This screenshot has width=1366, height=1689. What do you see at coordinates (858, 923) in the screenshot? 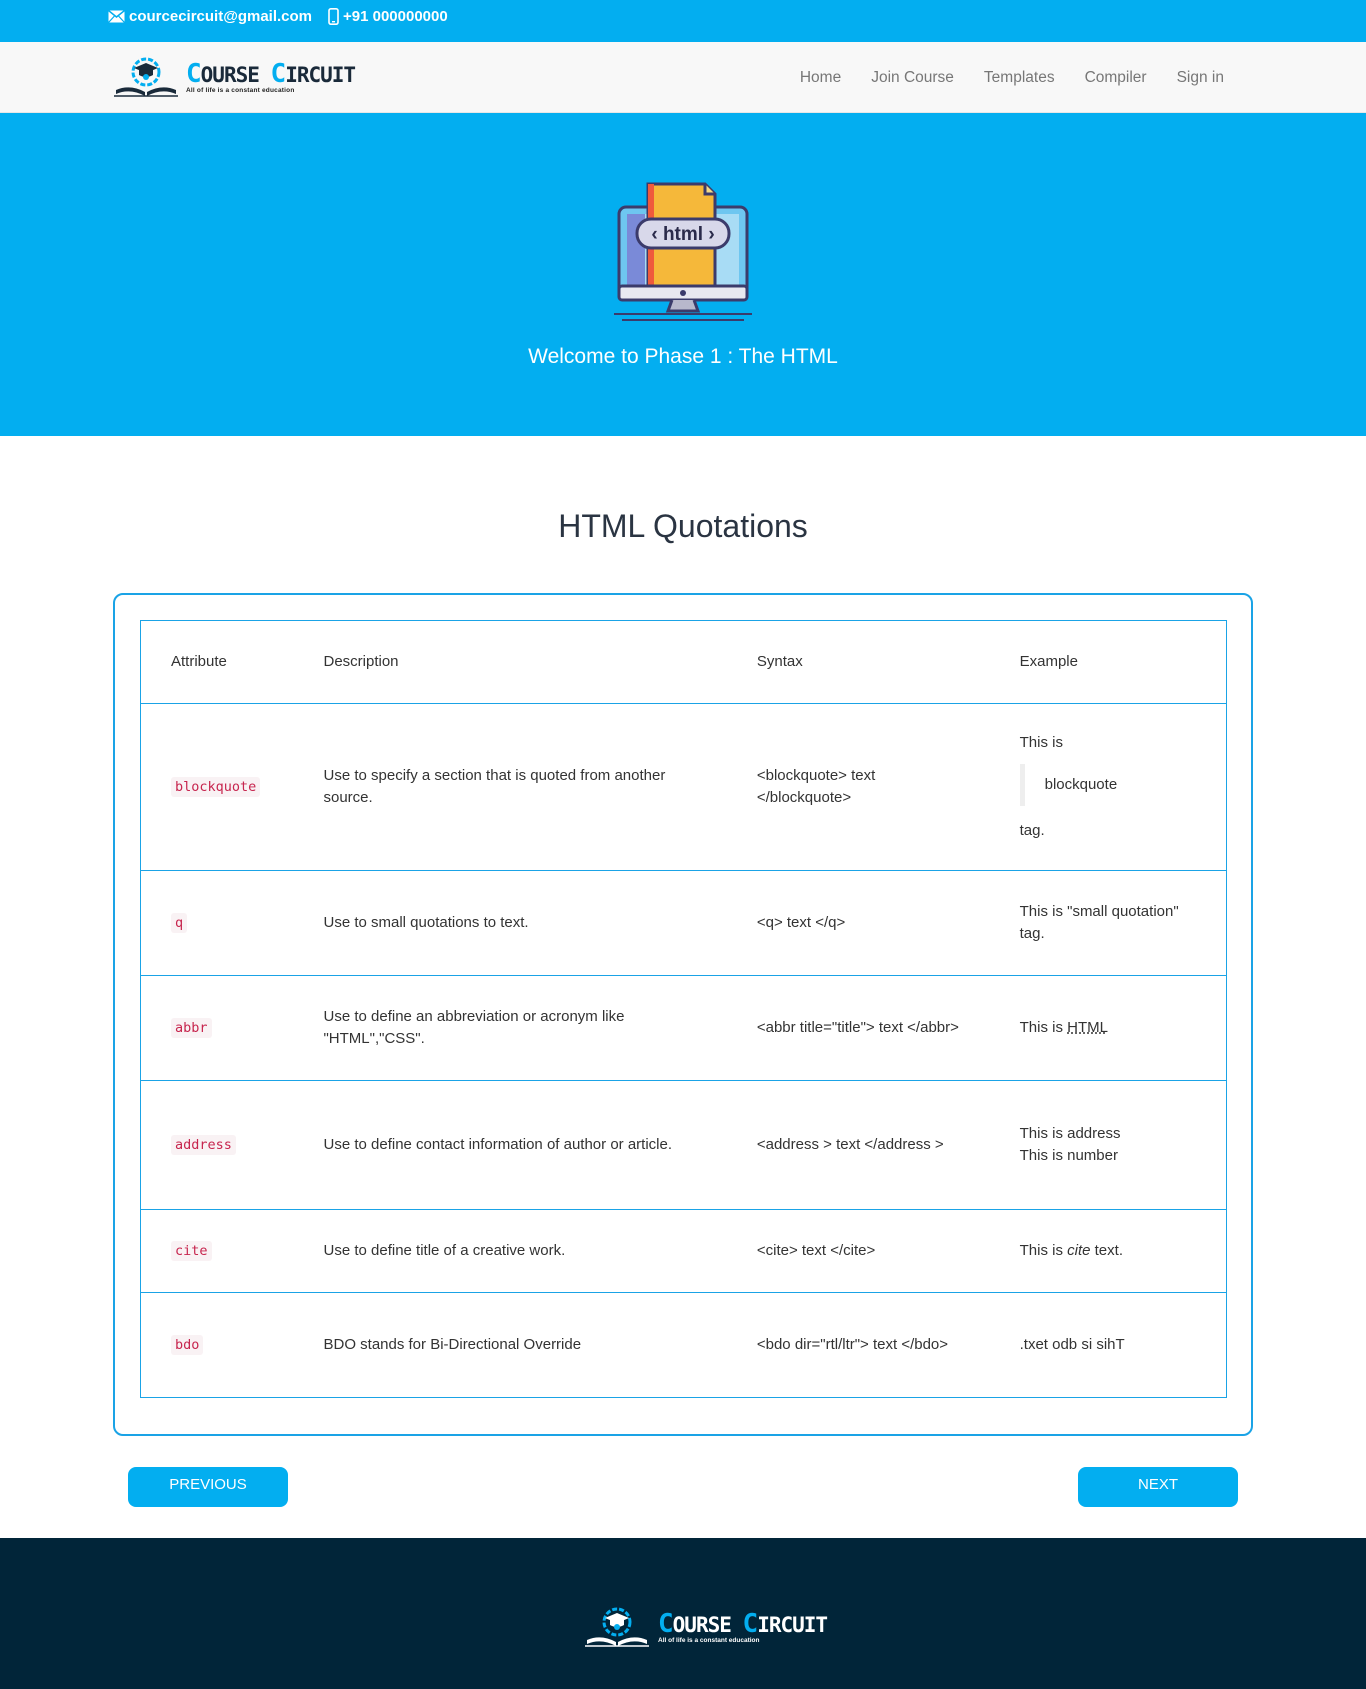
I see `syntax-cell: <q> text </q>` at bounding box center [858, 923].